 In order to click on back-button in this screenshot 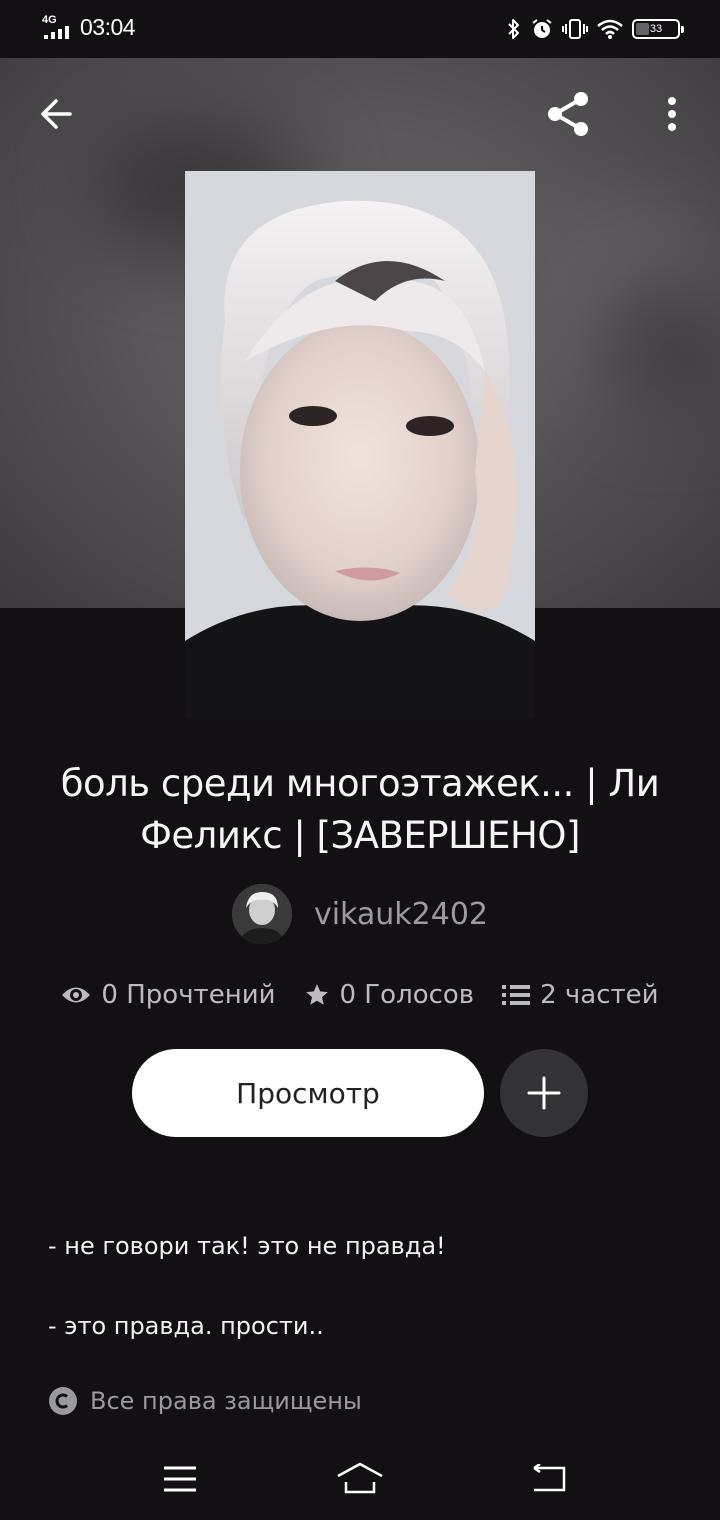, I will do `click(56, 114)`.